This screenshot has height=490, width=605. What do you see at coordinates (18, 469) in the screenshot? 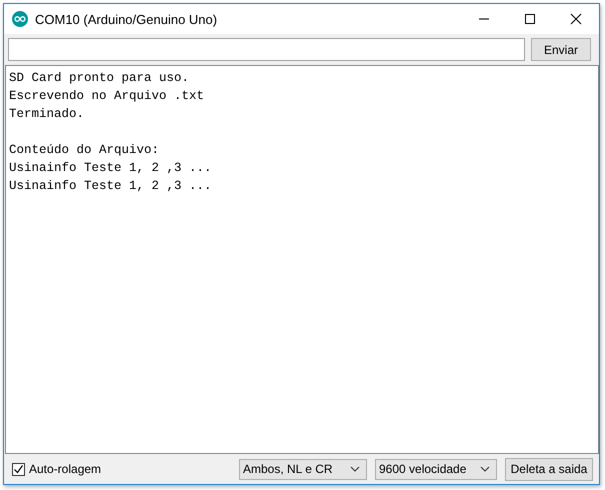
I see `autoscroll-checkbox` at bounding box center [18, 469].